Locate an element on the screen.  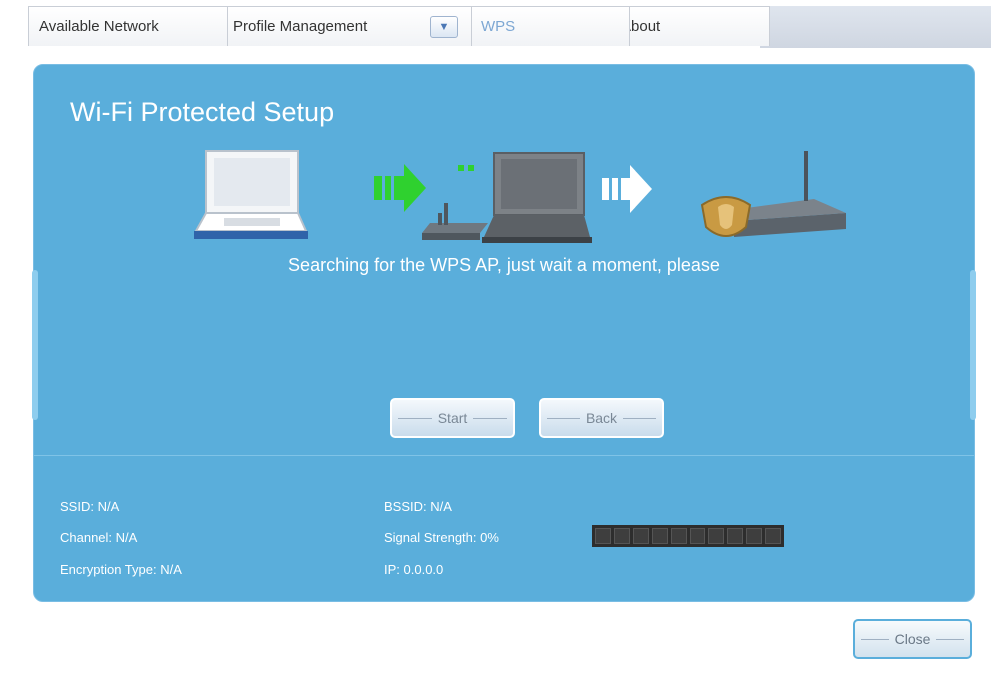
signal-strength-info: Signal Strength: 0% is located at coordinates (441, 537).